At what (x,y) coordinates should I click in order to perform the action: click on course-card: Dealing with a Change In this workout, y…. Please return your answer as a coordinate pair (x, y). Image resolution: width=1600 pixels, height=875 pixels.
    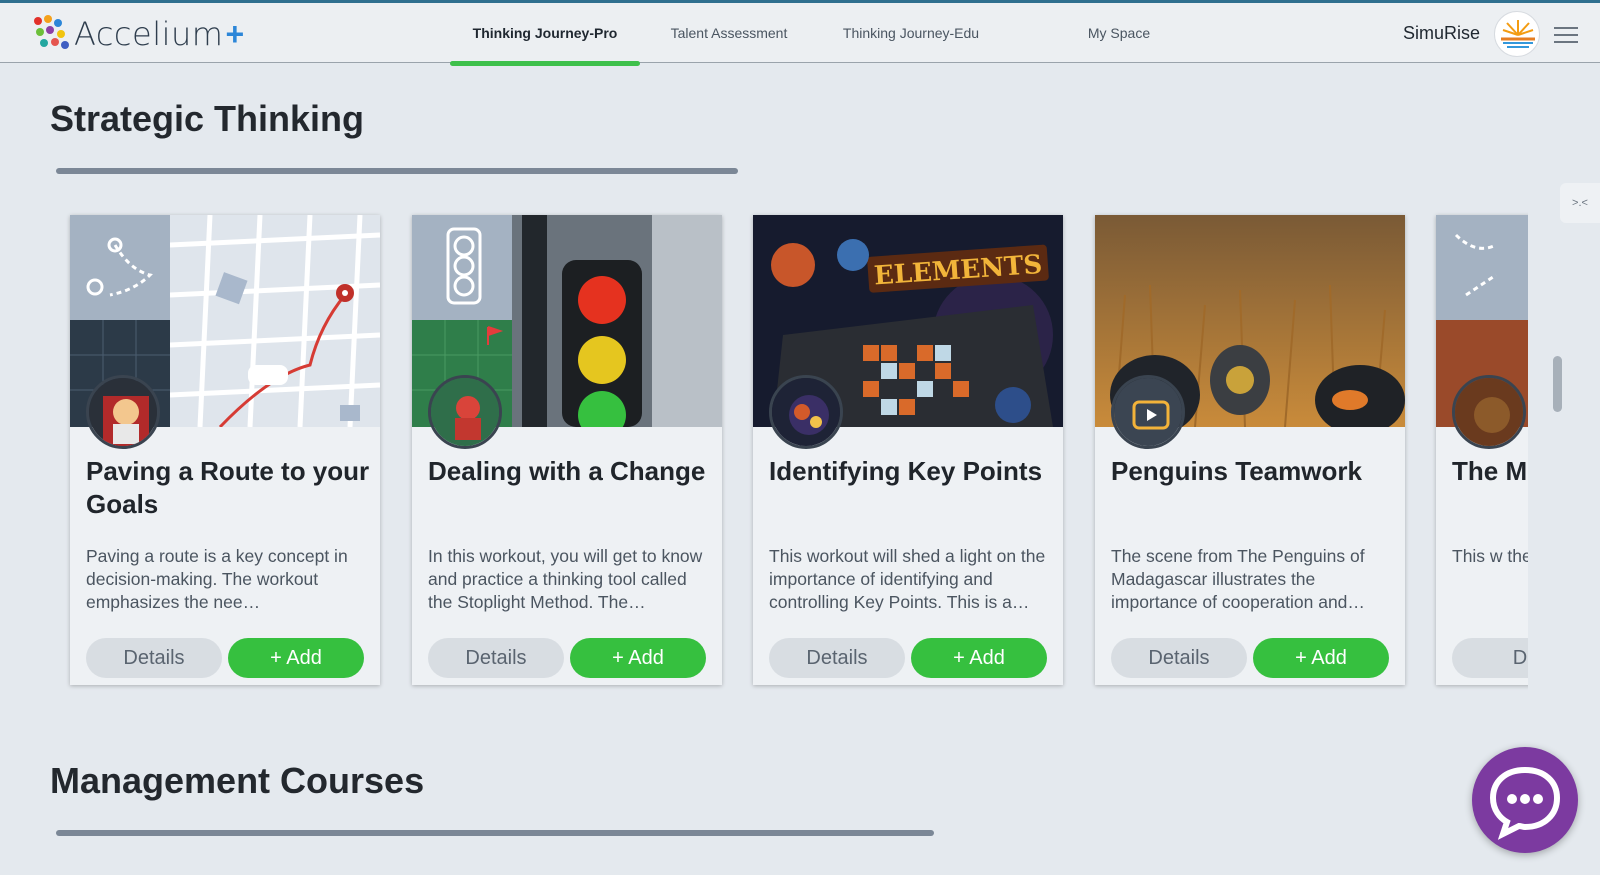
    Looking at the image, I should click on (567, 450).